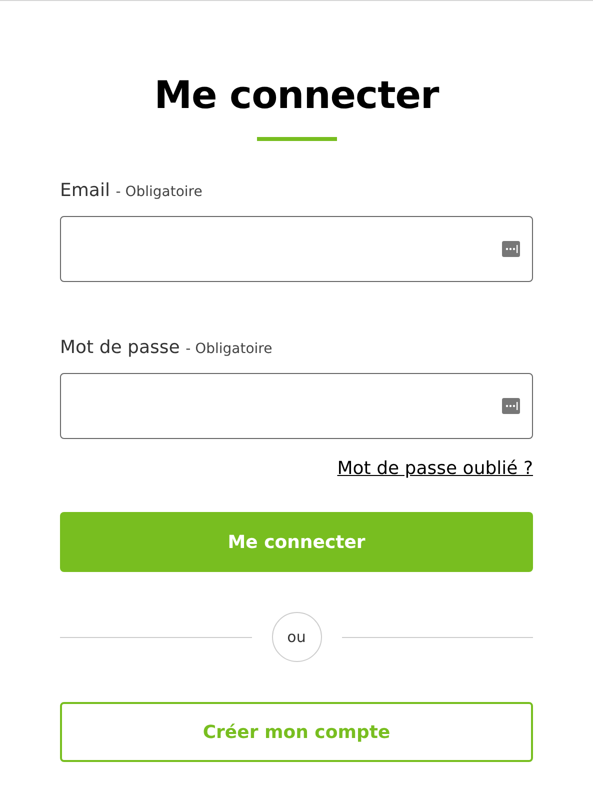  Describe the element at coordinates (120, 347) in the screenshot. I see `field-label: Mot de passe` at that location.